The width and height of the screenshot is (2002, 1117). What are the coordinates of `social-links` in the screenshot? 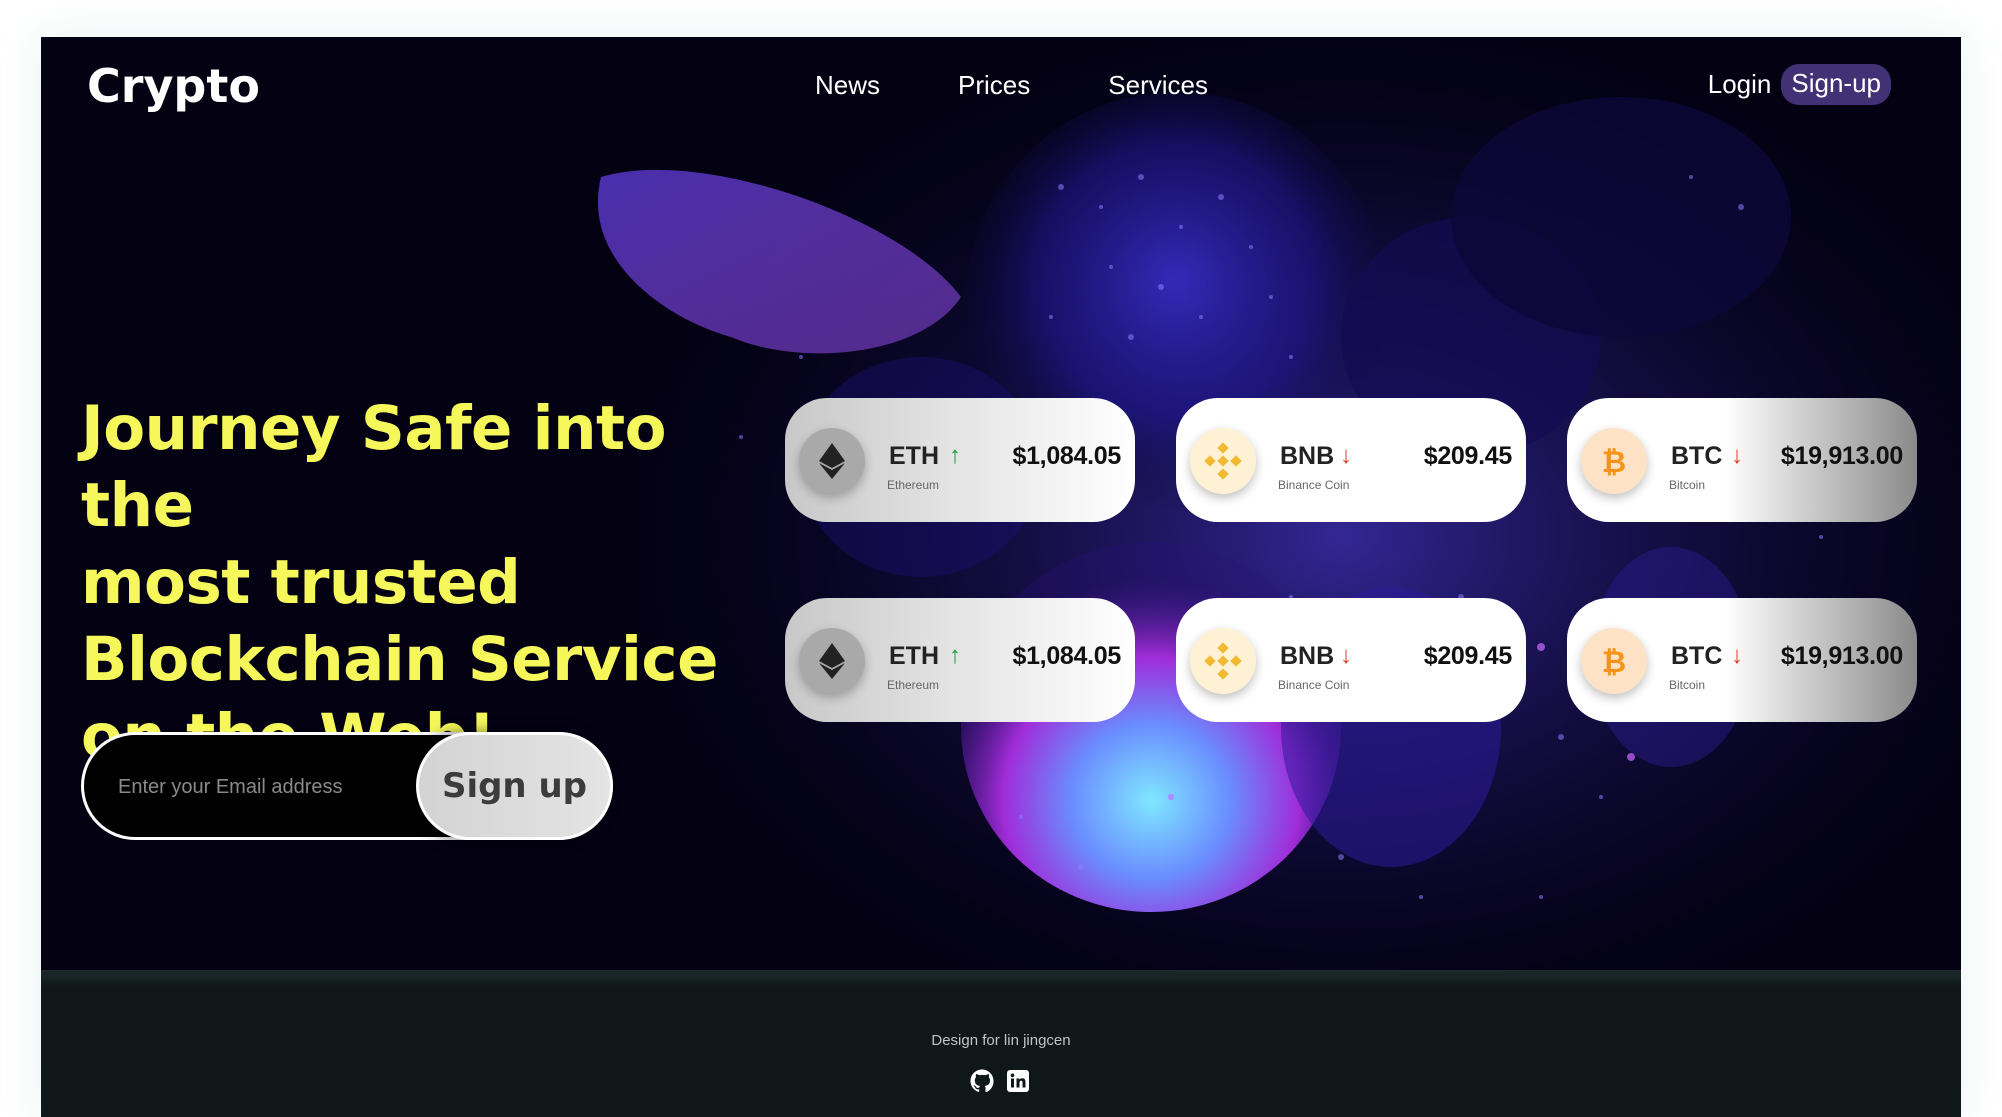 It's located at (1000, 1081).